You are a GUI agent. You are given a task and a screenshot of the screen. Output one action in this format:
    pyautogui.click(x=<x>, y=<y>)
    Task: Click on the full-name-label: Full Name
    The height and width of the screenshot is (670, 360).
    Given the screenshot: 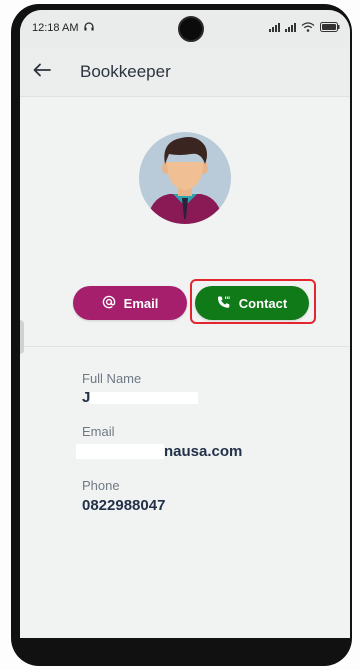 What is the action you would take?
    pyautogui.click(x=112, y=378)
    